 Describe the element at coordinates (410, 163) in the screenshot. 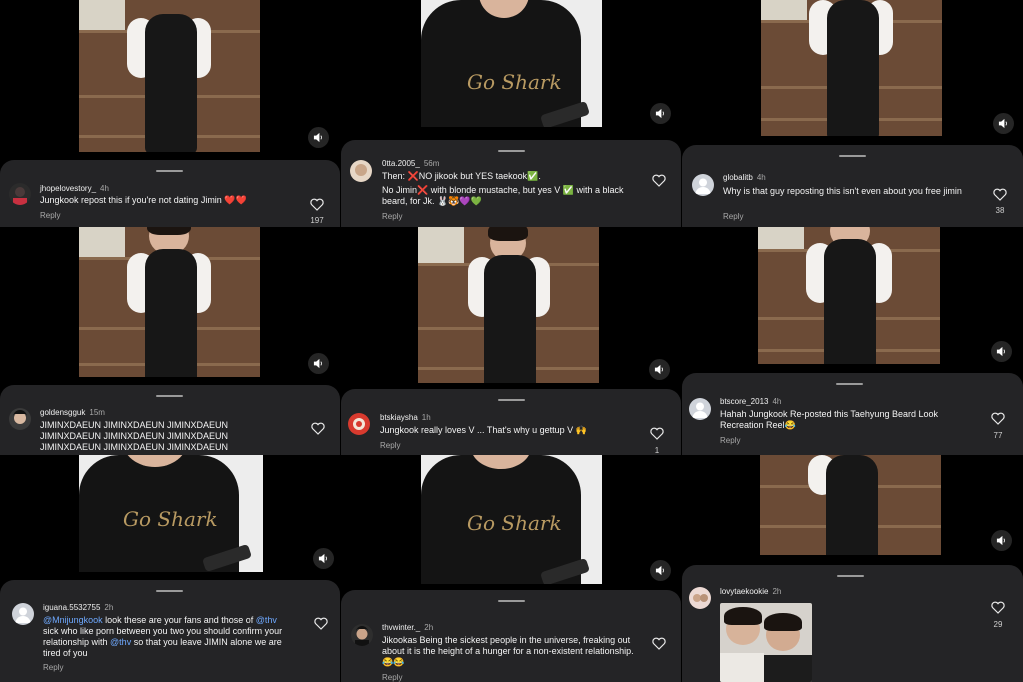

I see `comment-username: 0tta.2005_ 56m` at that location.